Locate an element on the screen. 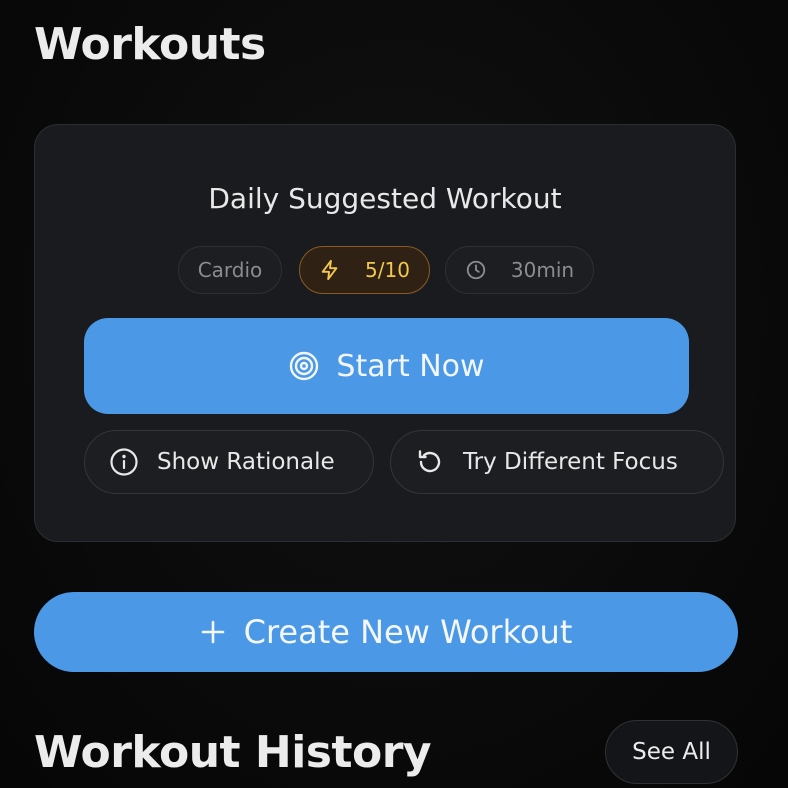  plus-icon is located at coordinates (213, 632).